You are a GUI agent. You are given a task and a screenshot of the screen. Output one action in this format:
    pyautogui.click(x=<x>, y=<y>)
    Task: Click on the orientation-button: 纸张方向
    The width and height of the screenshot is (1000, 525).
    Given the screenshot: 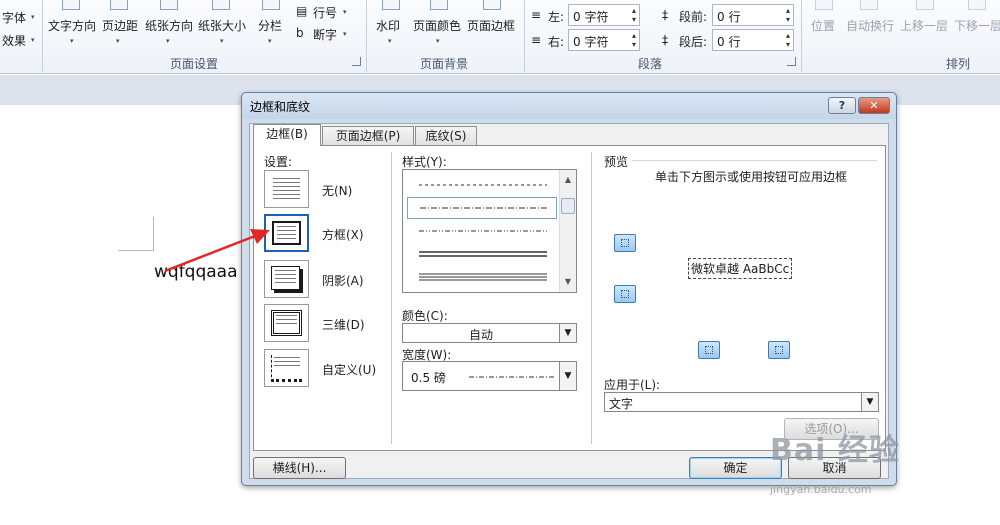 What is the action you would take?
    pyautogui.click(x=169, y=25)
    